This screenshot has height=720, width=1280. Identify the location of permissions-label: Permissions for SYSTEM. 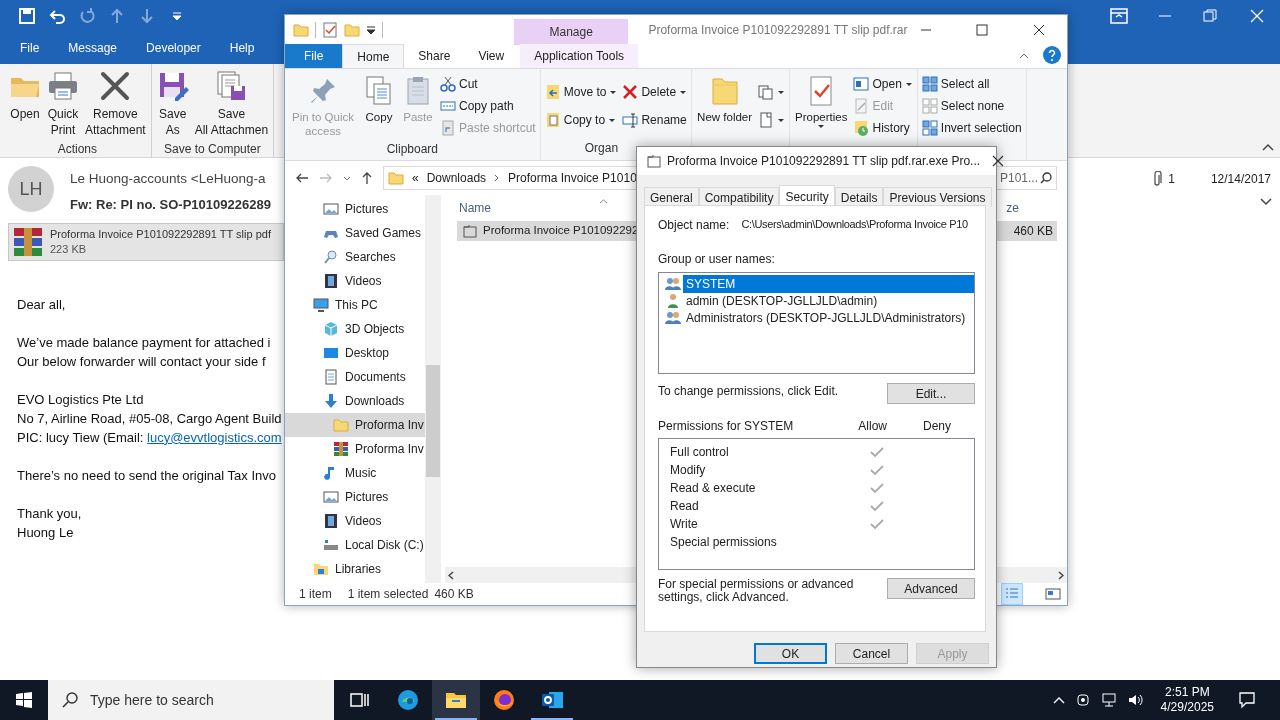
(726, 426).